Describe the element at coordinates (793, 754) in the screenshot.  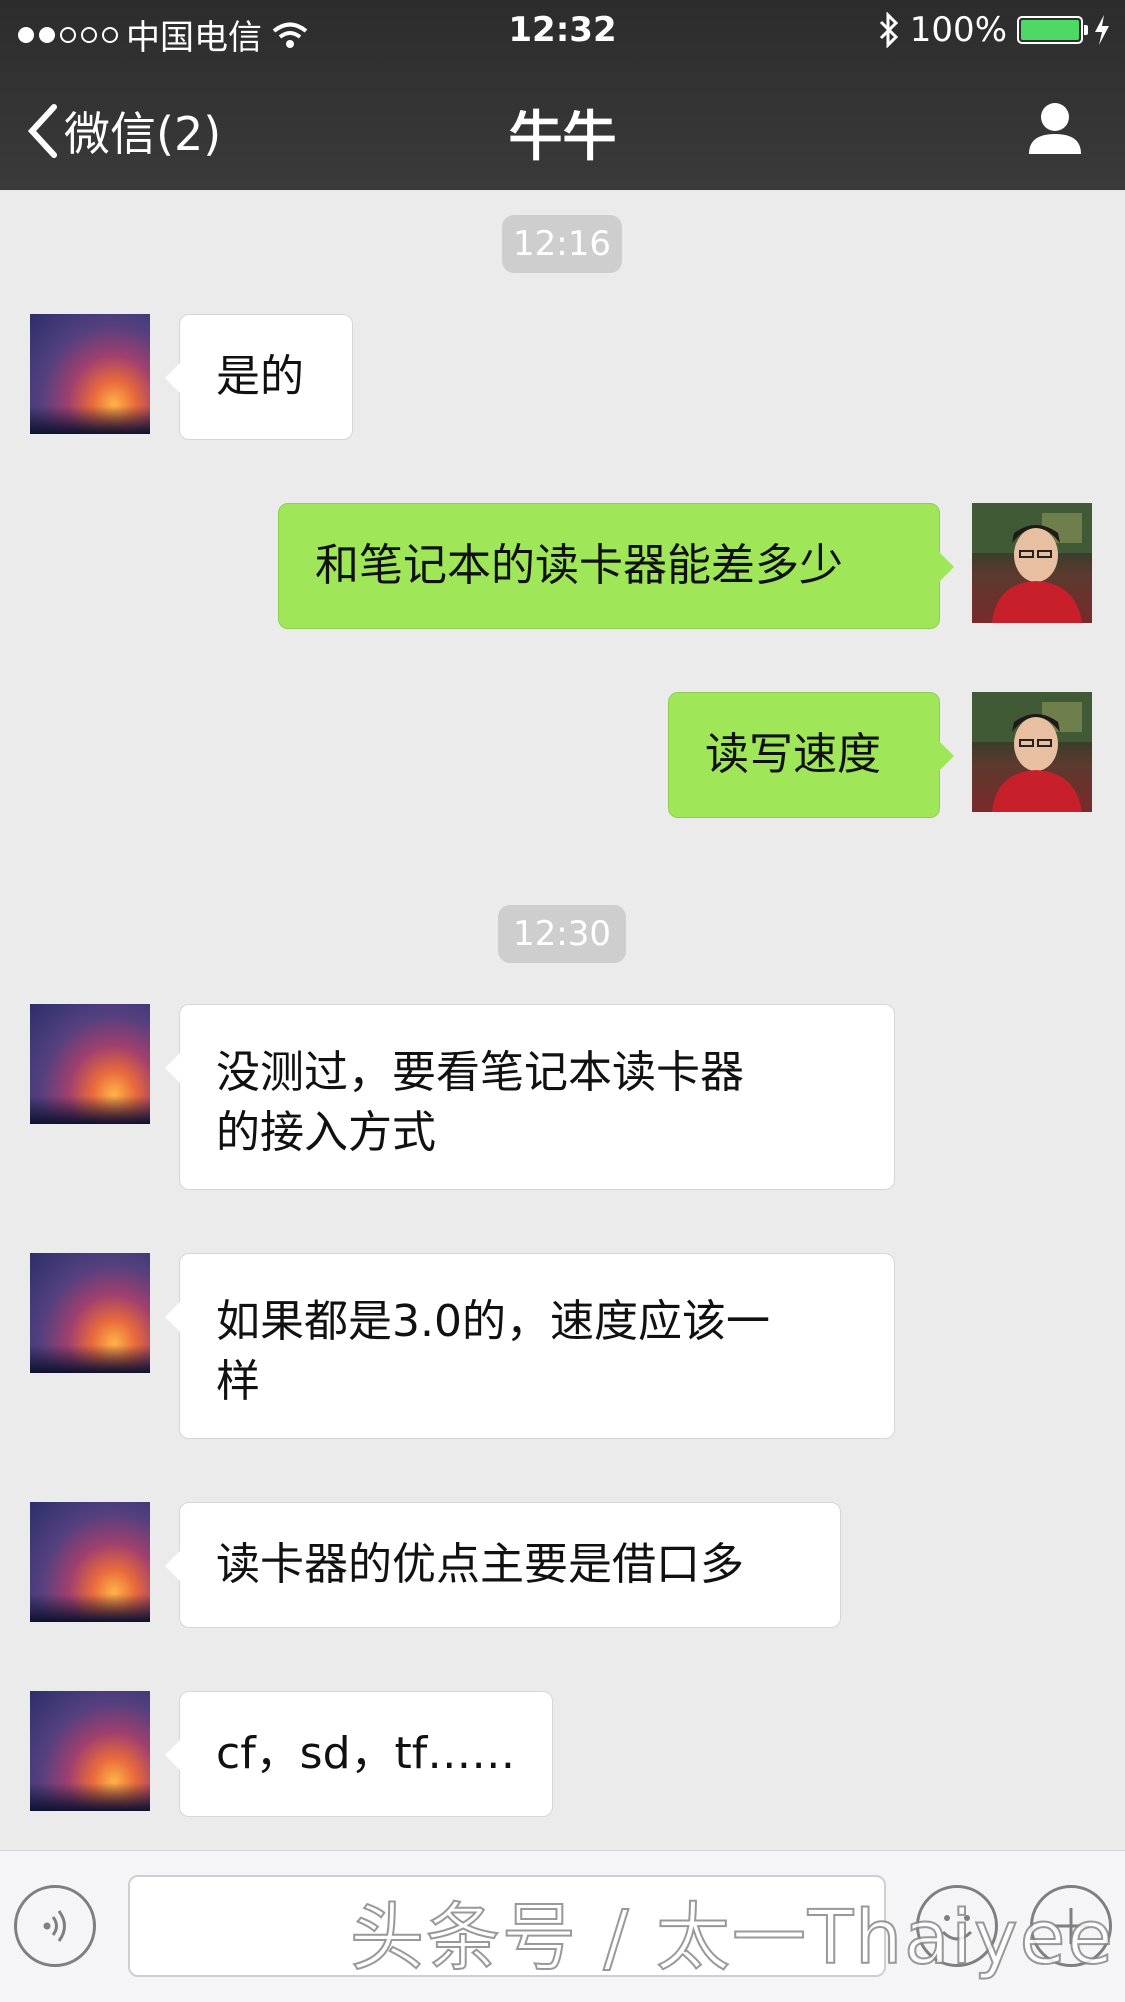
I see `message-text: 读写速度` at that location.